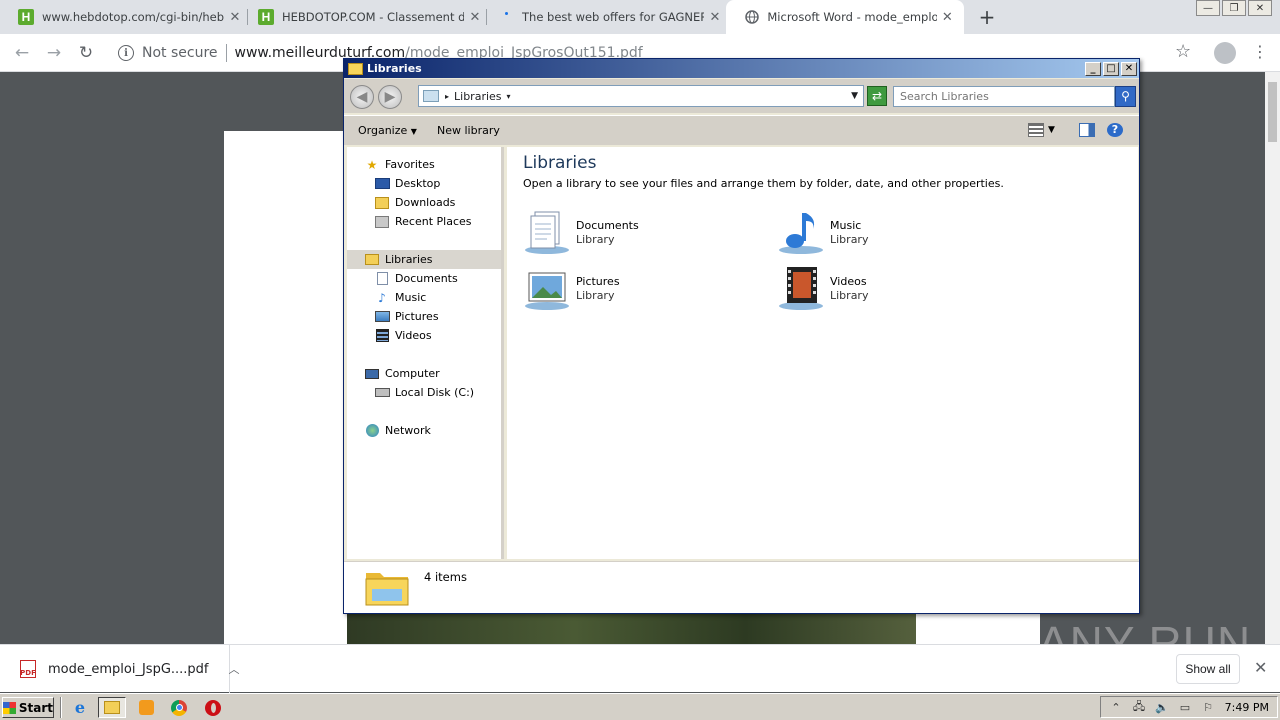  I want to click on restore-button: ❐, so click(1234, 8).